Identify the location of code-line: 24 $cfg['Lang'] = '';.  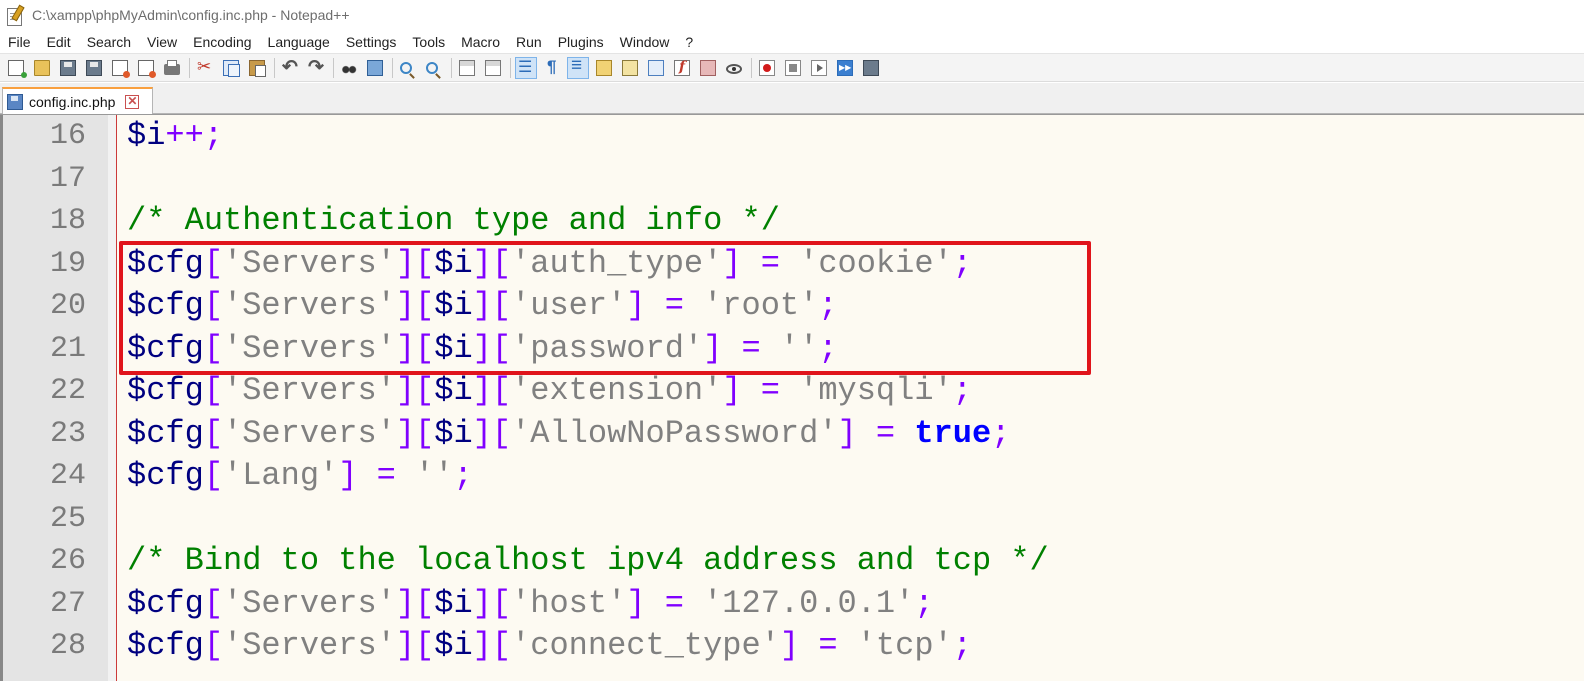
(792, 476).